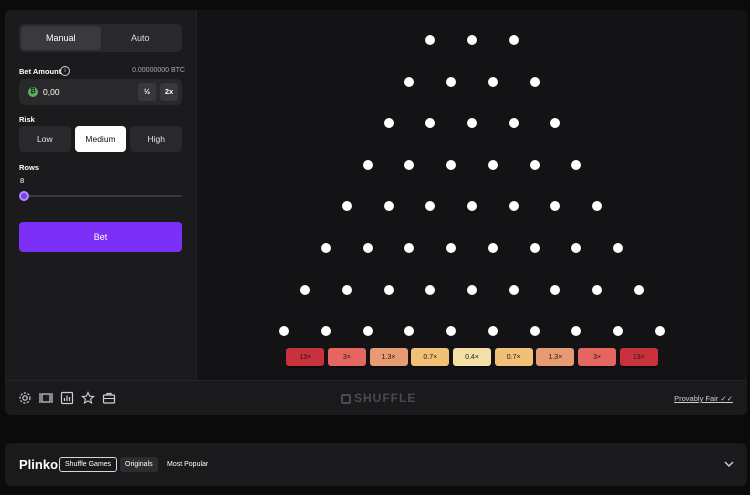 Image resolution: width=750 pixels, height=495 pixels. What do you see at coordinates (385, 398) in the screenshot?
I see `brand-text: SHUFFLE` at bounding box center [385, 398].